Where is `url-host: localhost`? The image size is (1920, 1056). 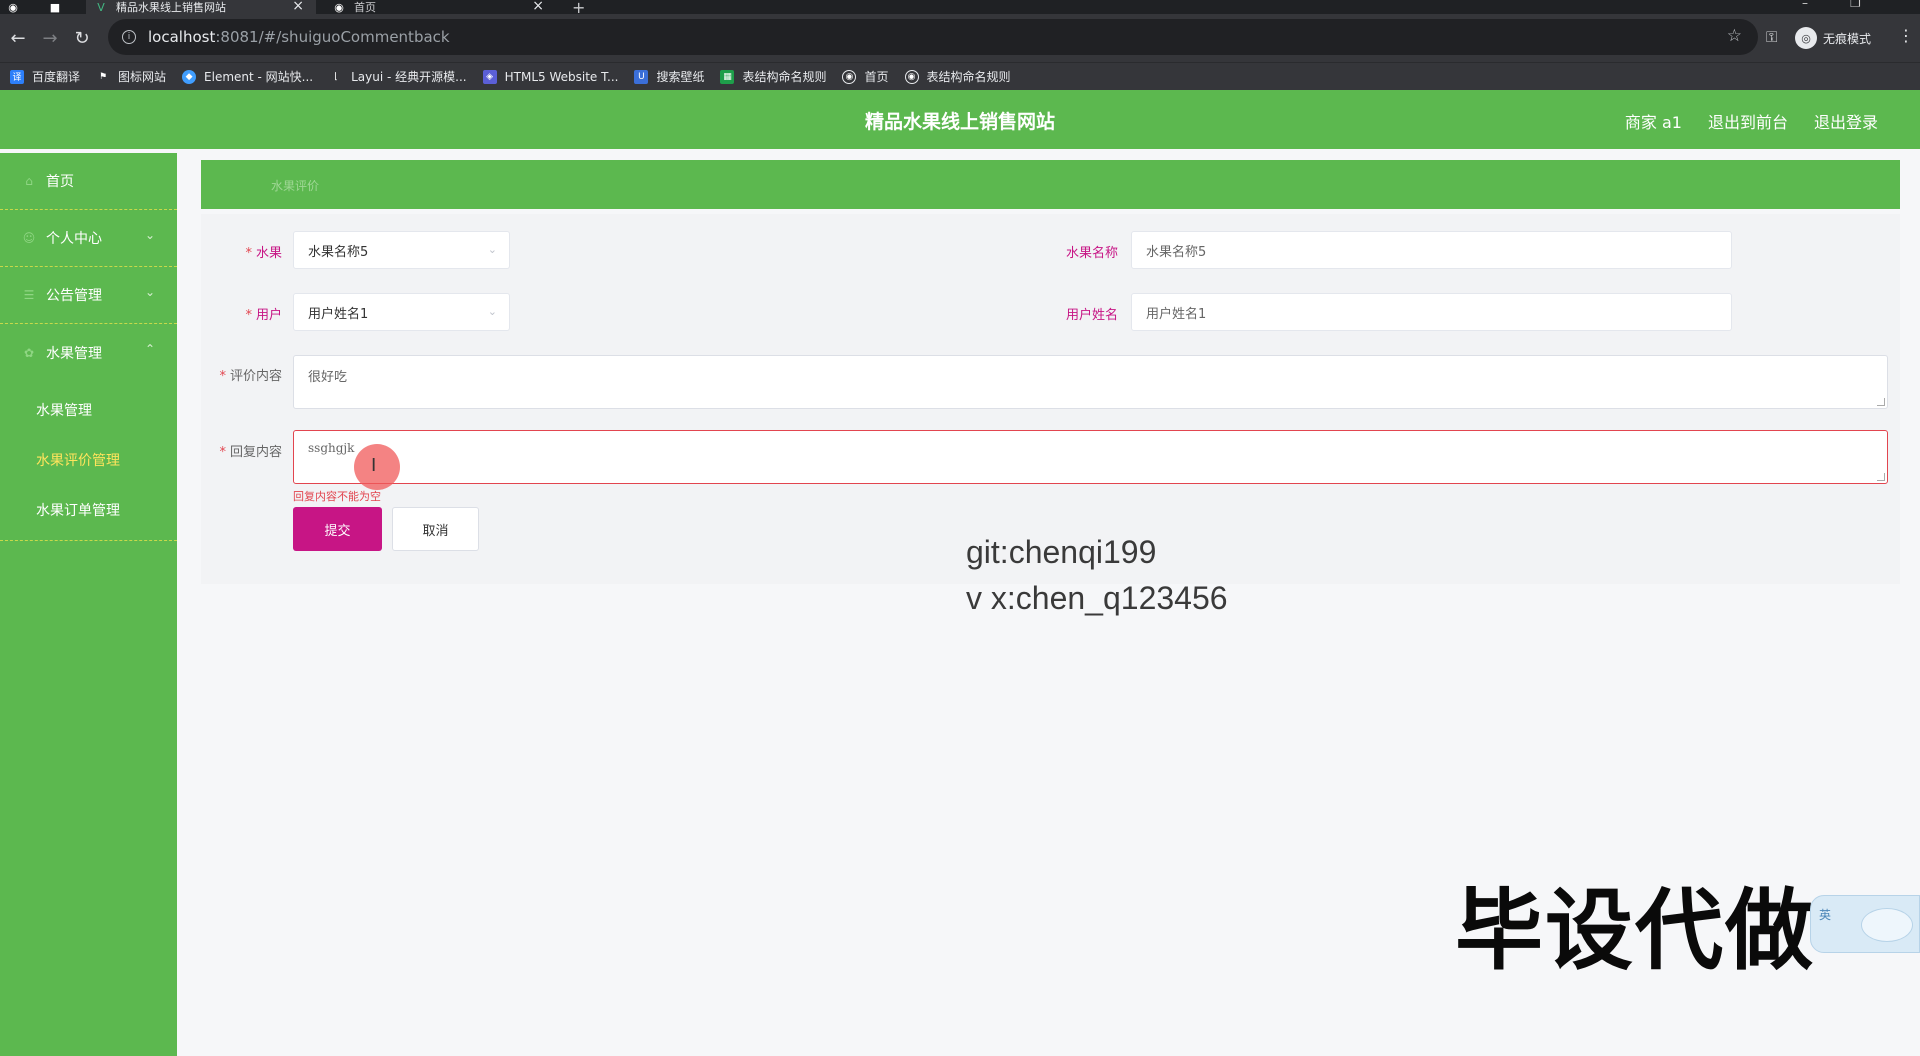
url-host: localhost is located at coordinates (182, 37).